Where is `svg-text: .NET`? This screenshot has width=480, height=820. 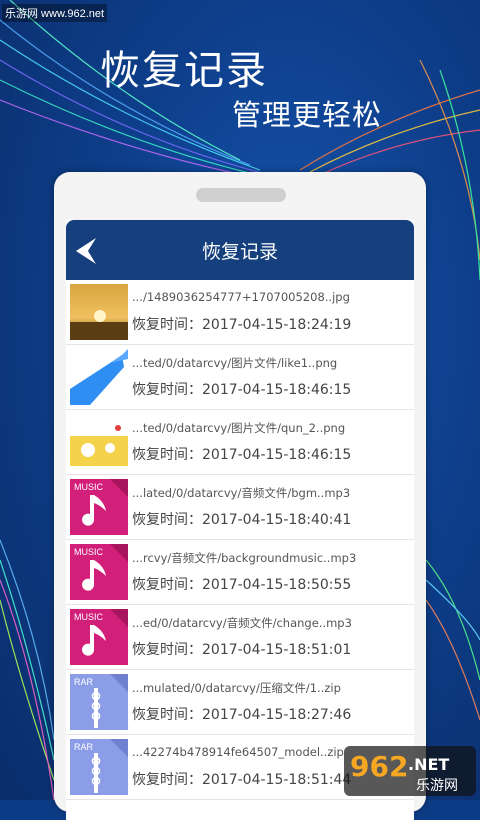
svg-text: .NET is located at coordinates (428, 764).